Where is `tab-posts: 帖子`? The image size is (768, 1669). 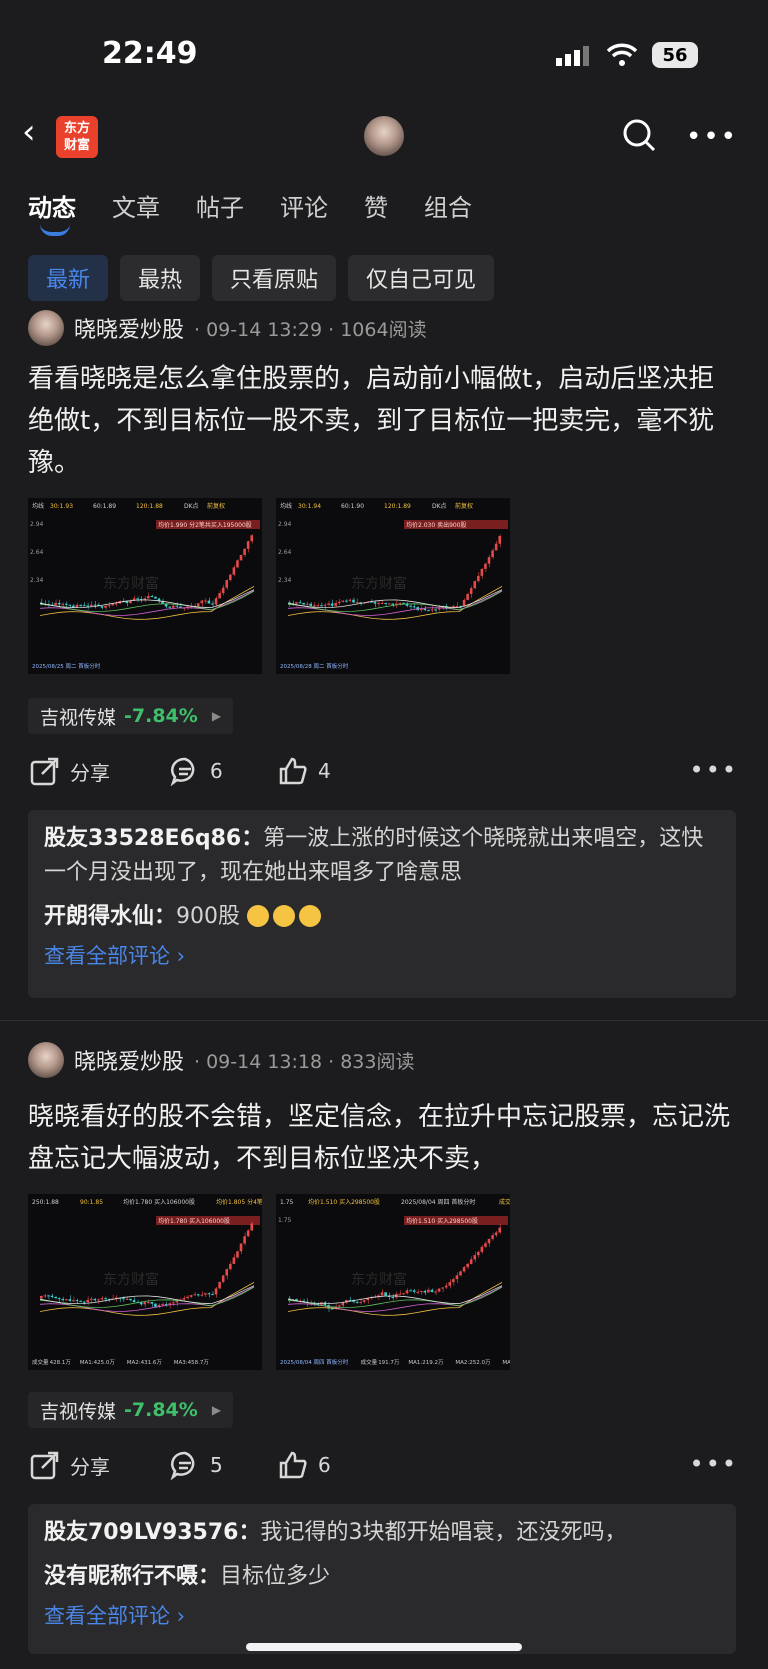
tab-posts: 帖子 is located at coordinates (220, 205).